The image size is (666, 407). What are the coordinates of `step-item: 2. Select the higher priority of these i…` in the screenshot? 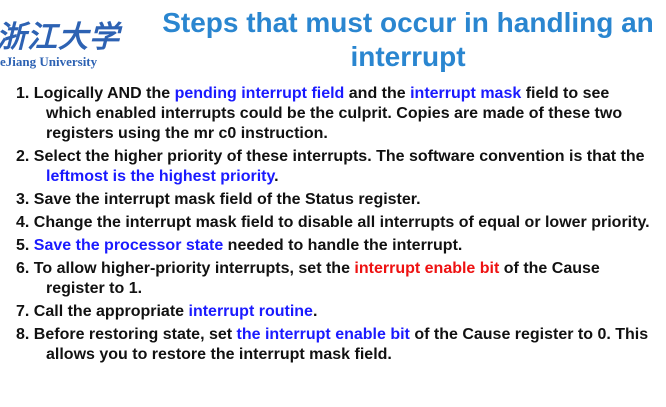 It's located at (336, 167).